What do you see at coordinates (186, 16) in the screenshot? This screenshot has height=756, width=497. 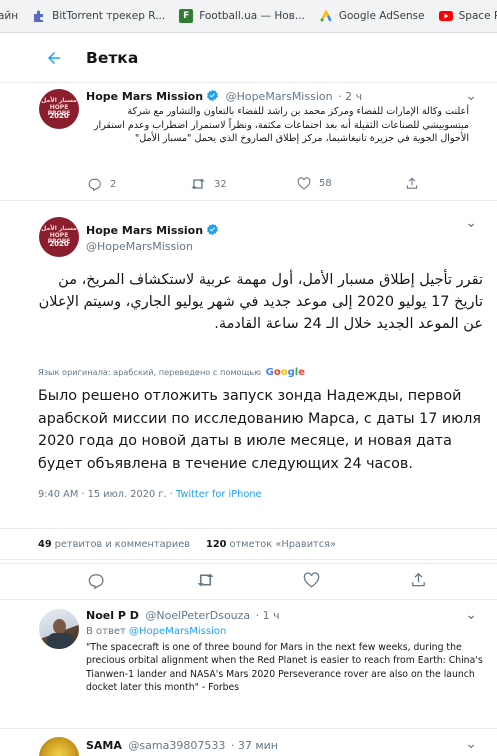 I see `football-ua-icon: F` at bounding box center [186, 16].